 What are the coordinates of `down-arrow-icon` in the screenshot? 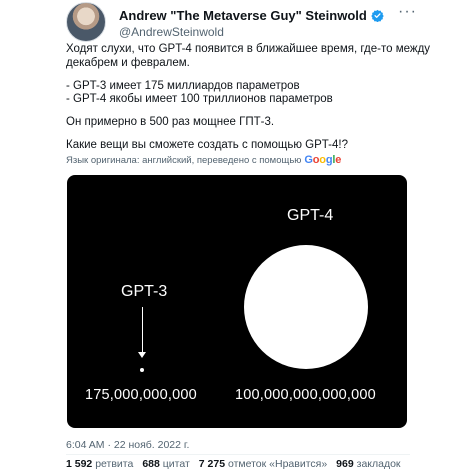 It's located at (142, 355).